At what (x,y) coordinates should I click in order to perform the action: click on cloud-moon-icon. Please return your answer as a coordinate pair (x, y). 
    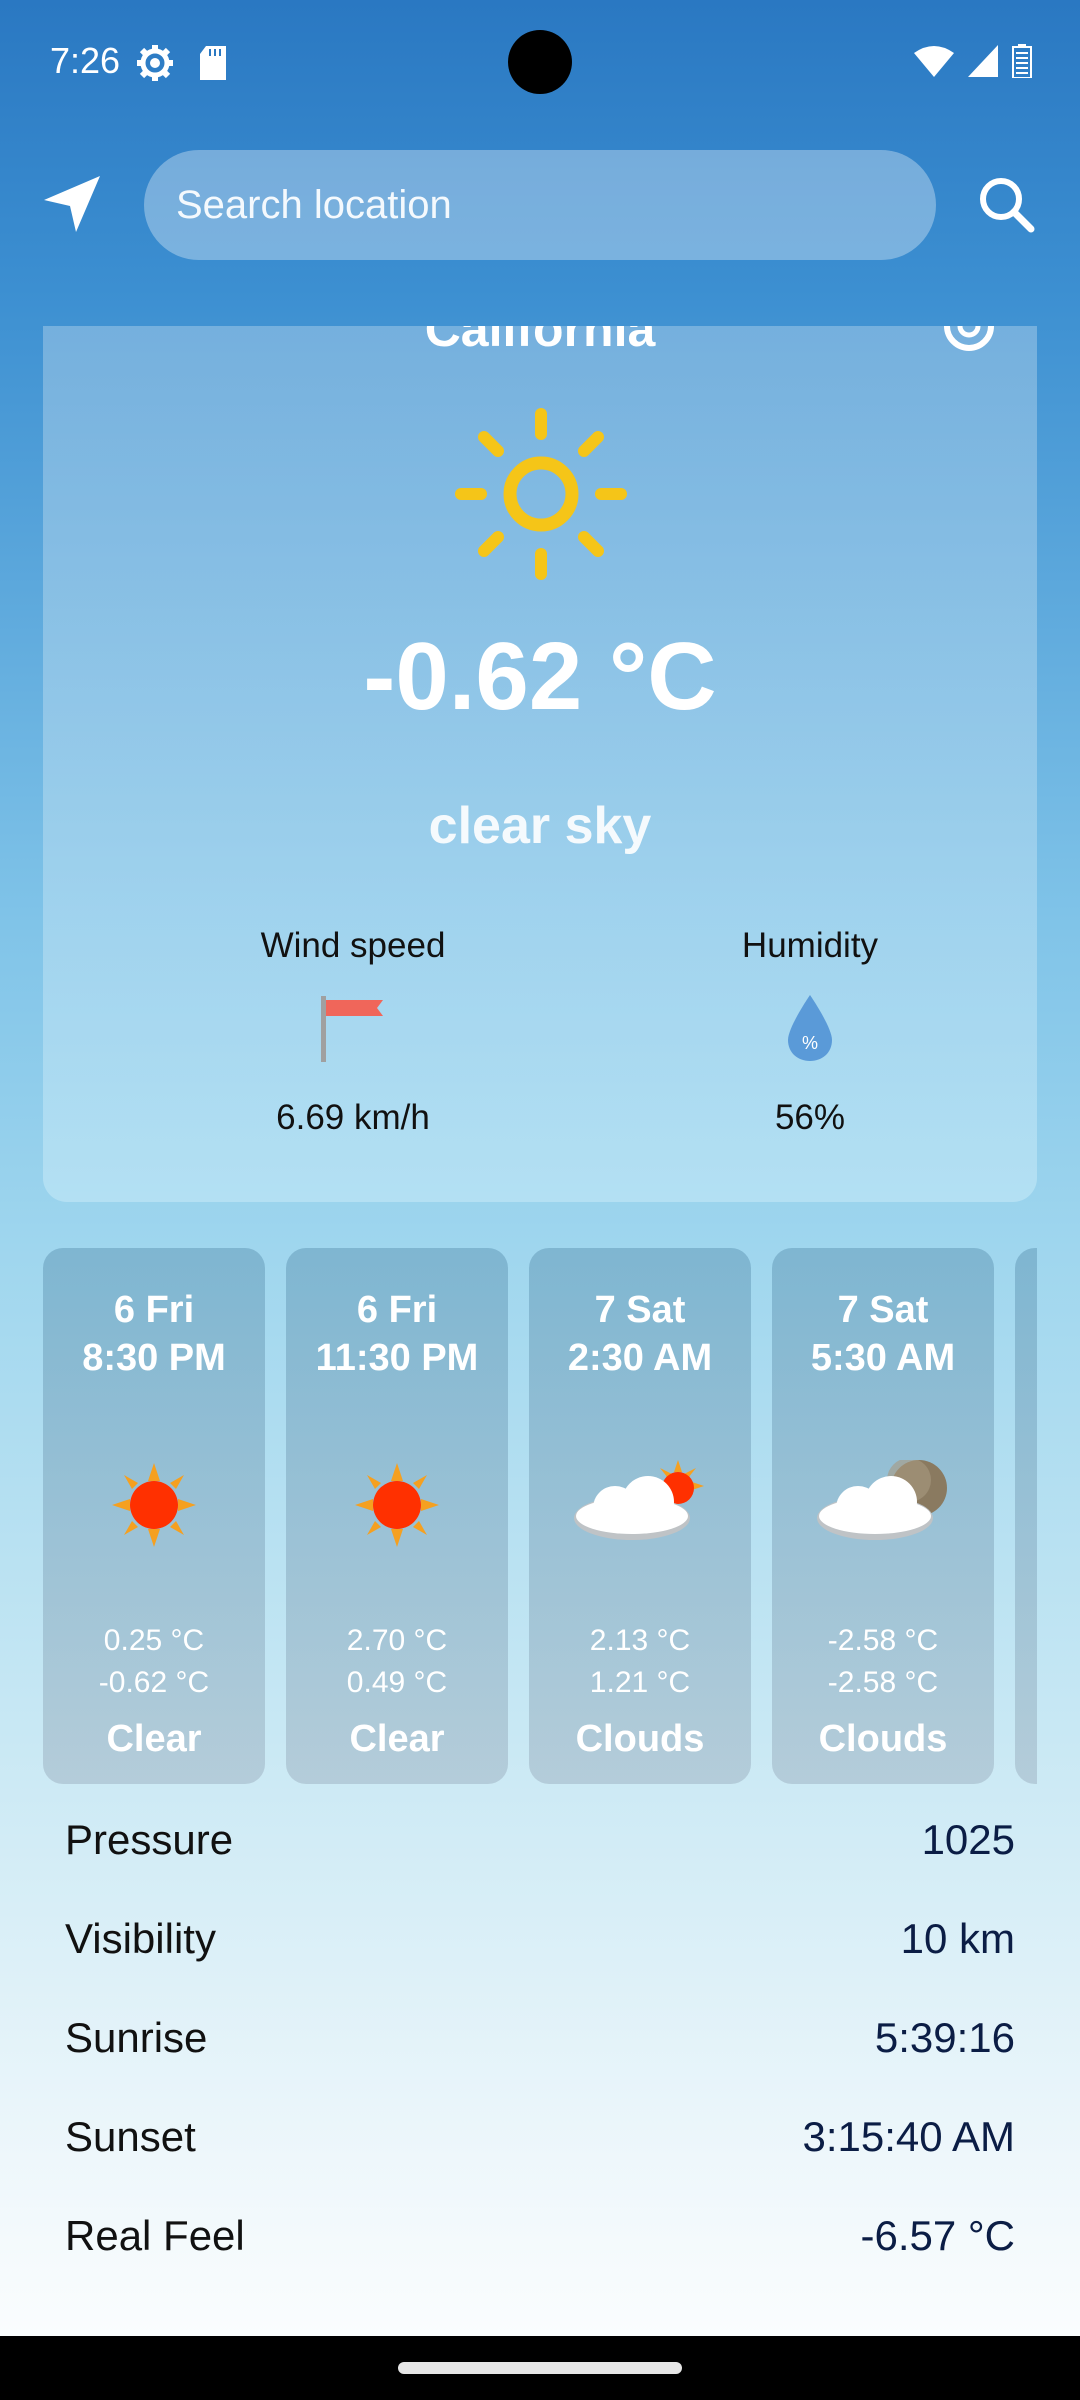
    Looking at the image, I should click on (883, 1505).